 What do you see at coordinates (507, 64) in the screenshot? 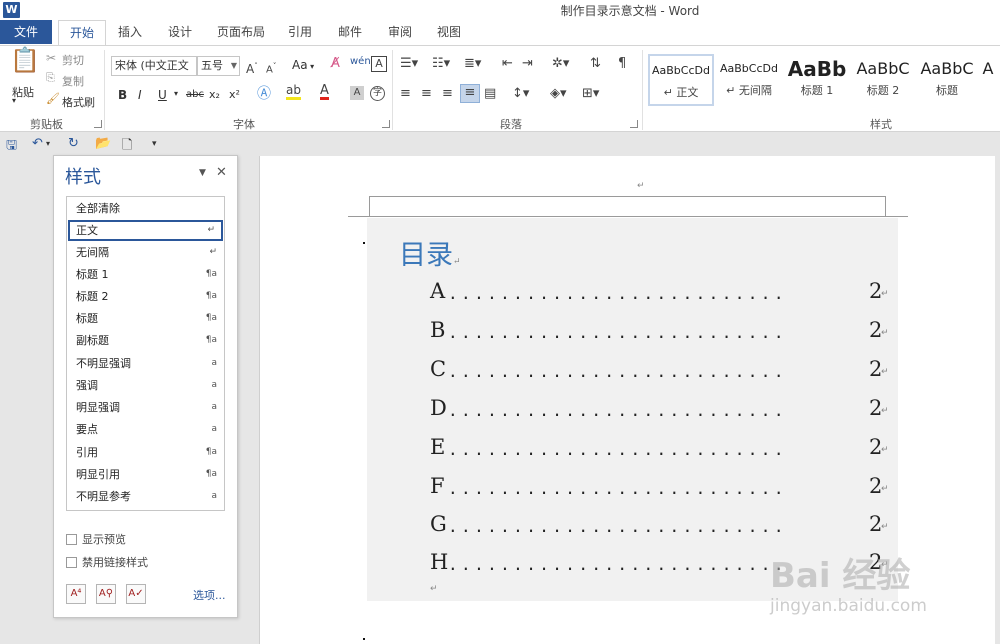
I see `decrease-indent-icon: ⇤` at bounding box center [507, 64].